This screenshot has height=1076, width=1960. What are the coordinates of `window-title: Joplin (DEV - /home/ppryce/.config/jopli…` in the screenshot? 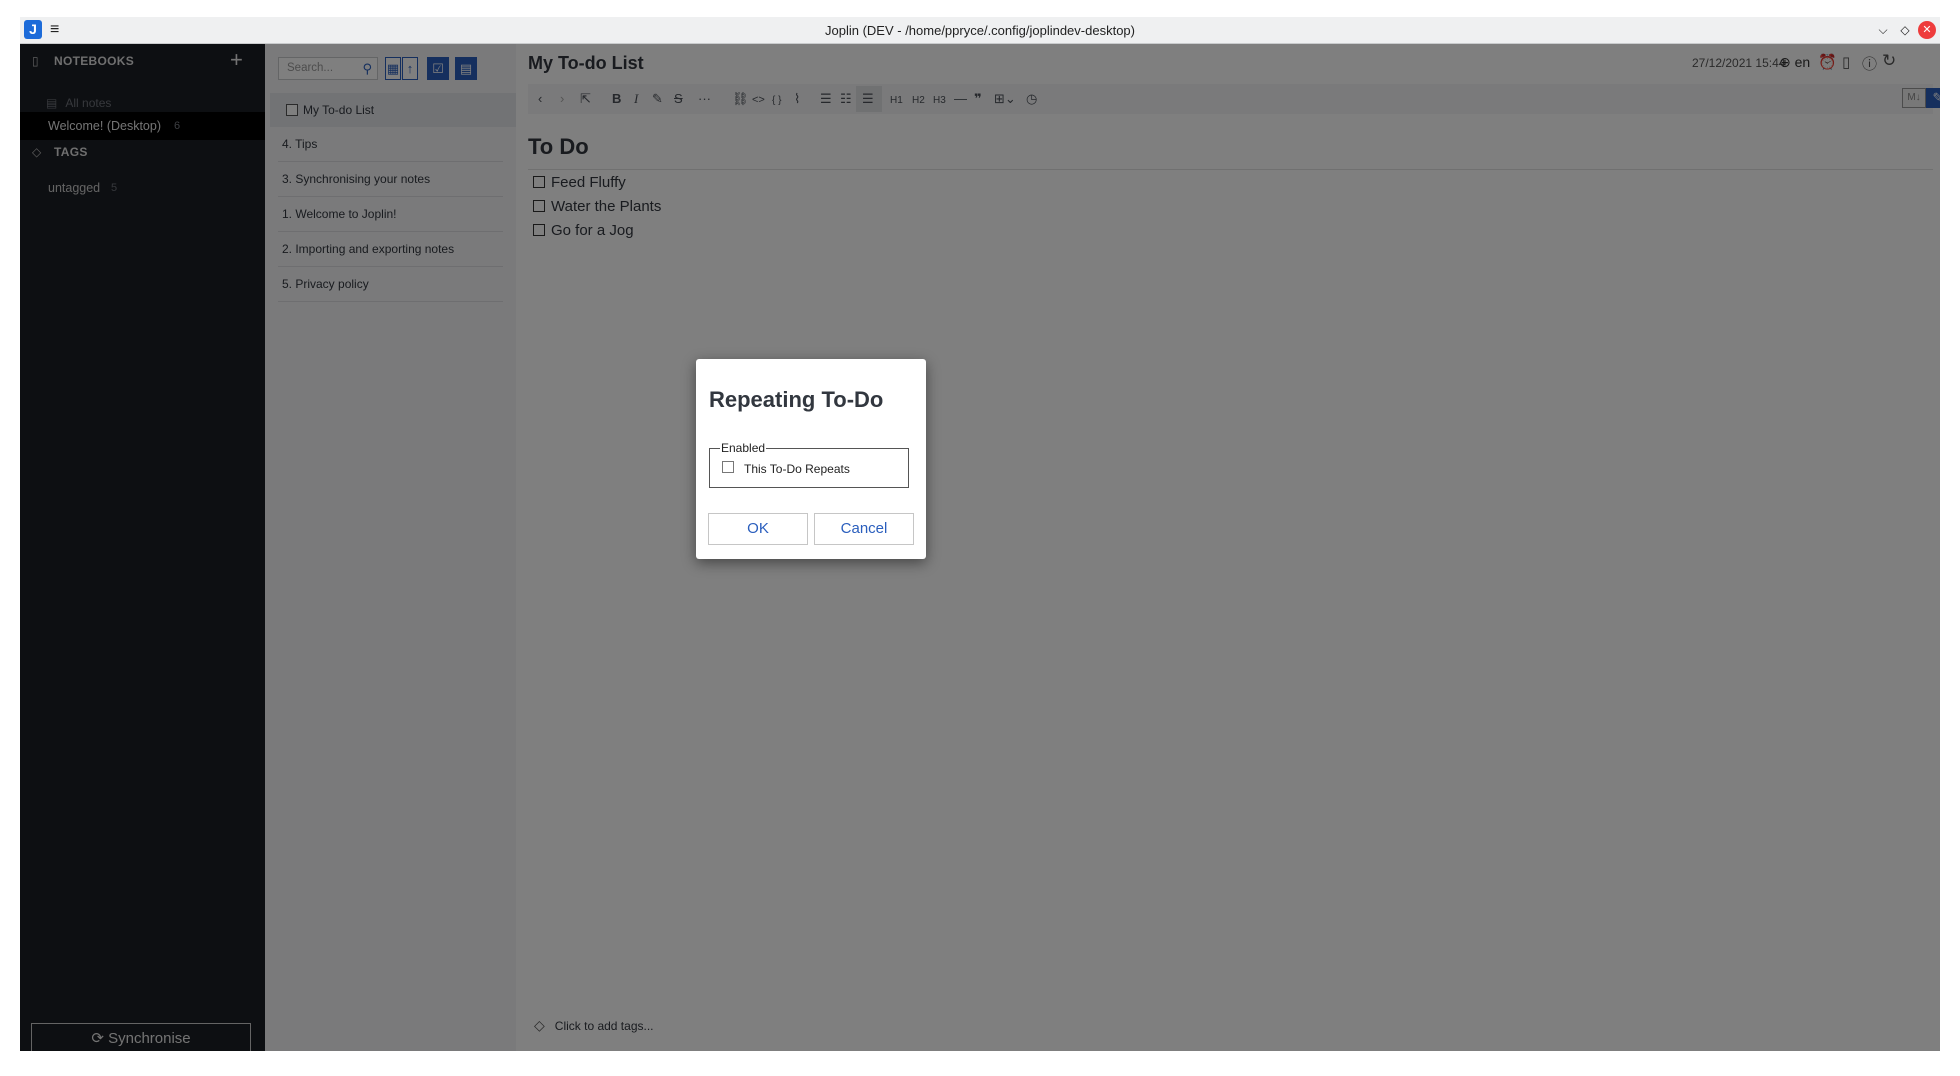 It's located at (980, 30).